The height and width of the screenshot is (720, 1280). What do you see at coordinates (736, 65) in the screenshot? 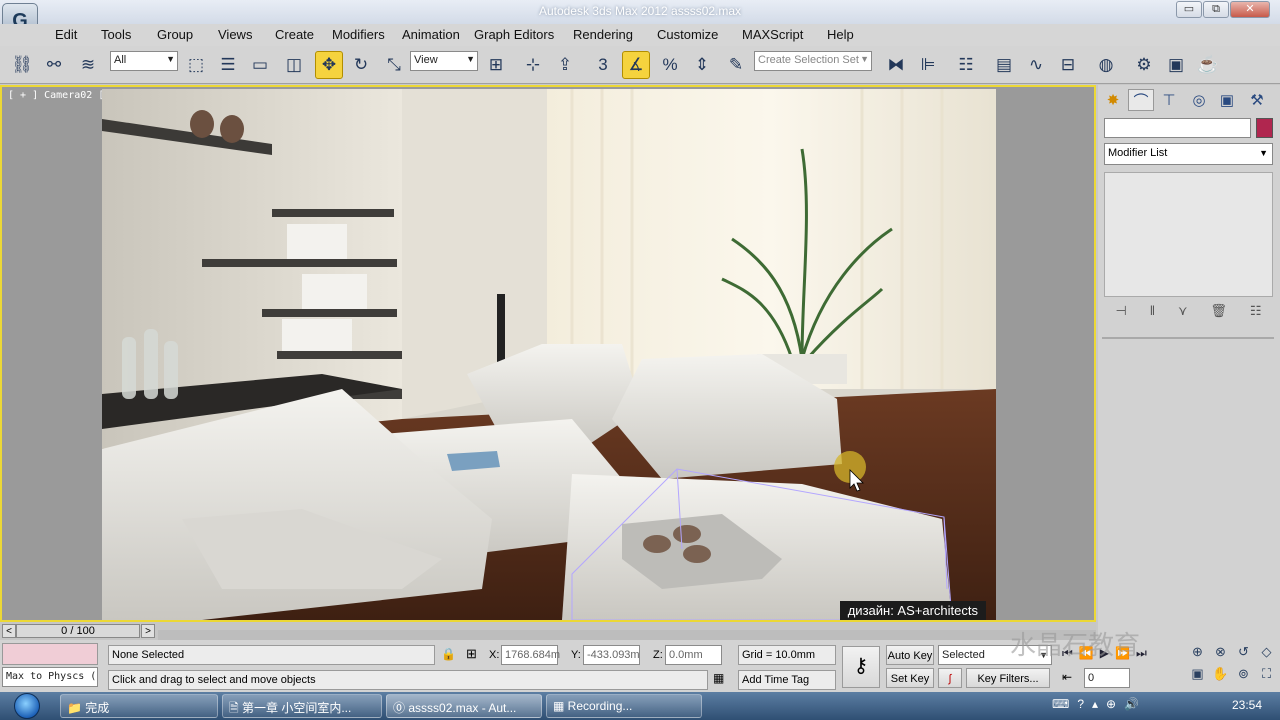
I see `edit-named-selection-icon: ✎` at bounding box center [736, 65].